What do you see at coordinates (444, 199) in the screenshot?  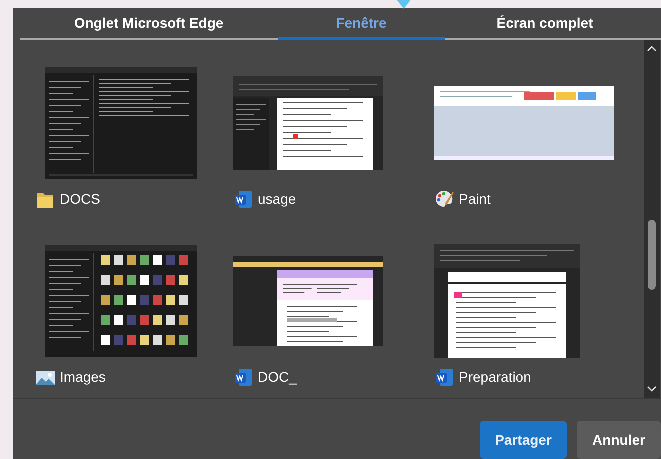 I see `palette-icon` at bounding box center [444, 199].